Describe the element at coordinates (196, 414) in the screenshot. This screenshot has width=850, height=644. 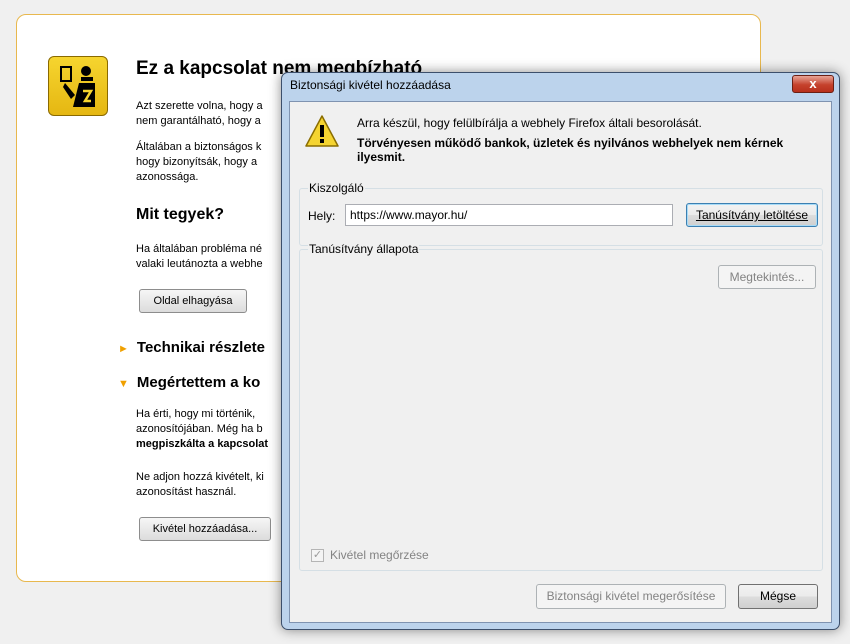
I see `risk-line: Ha érti, hogy mi történik,` at that location.